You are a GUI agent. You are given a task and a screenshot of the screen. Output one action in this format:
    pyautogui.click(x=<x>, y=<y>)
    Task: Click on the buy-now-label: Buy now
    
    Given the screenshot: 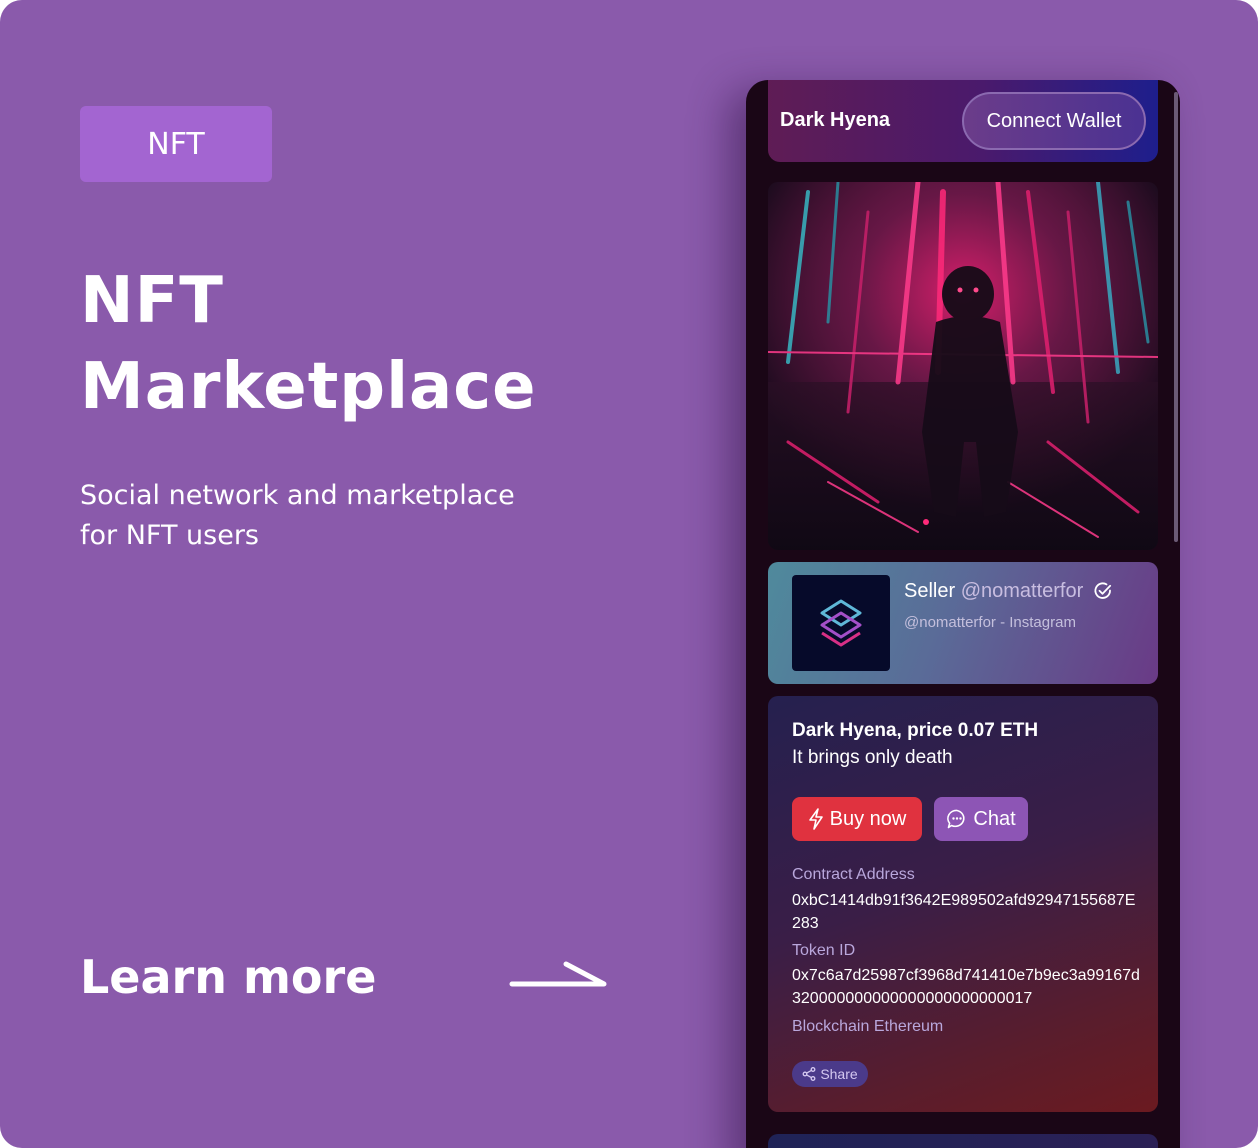 What is the action you would take?
    pyautogui.click(x=868, y=818)
    